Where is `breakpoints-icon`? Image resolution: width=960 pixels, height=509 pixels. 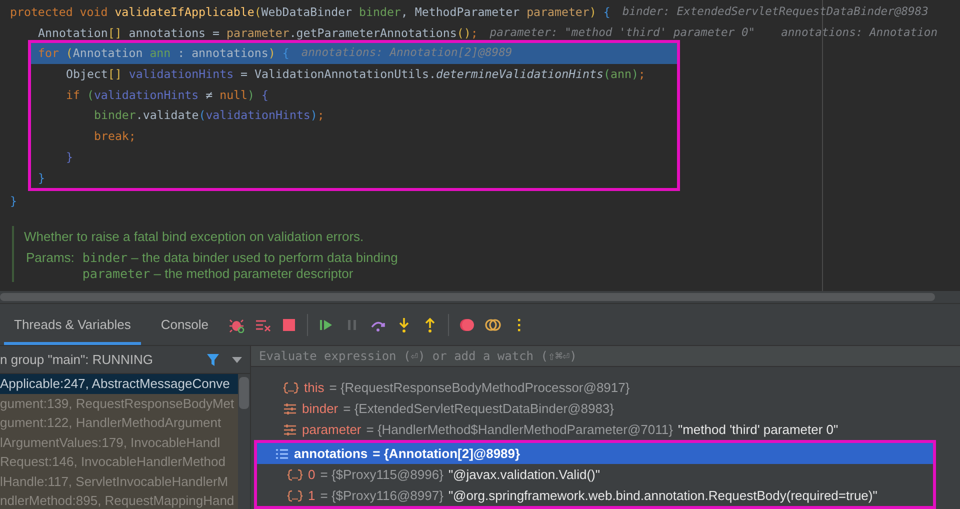
breakpoints-icon is located at coordinates (466, 324).